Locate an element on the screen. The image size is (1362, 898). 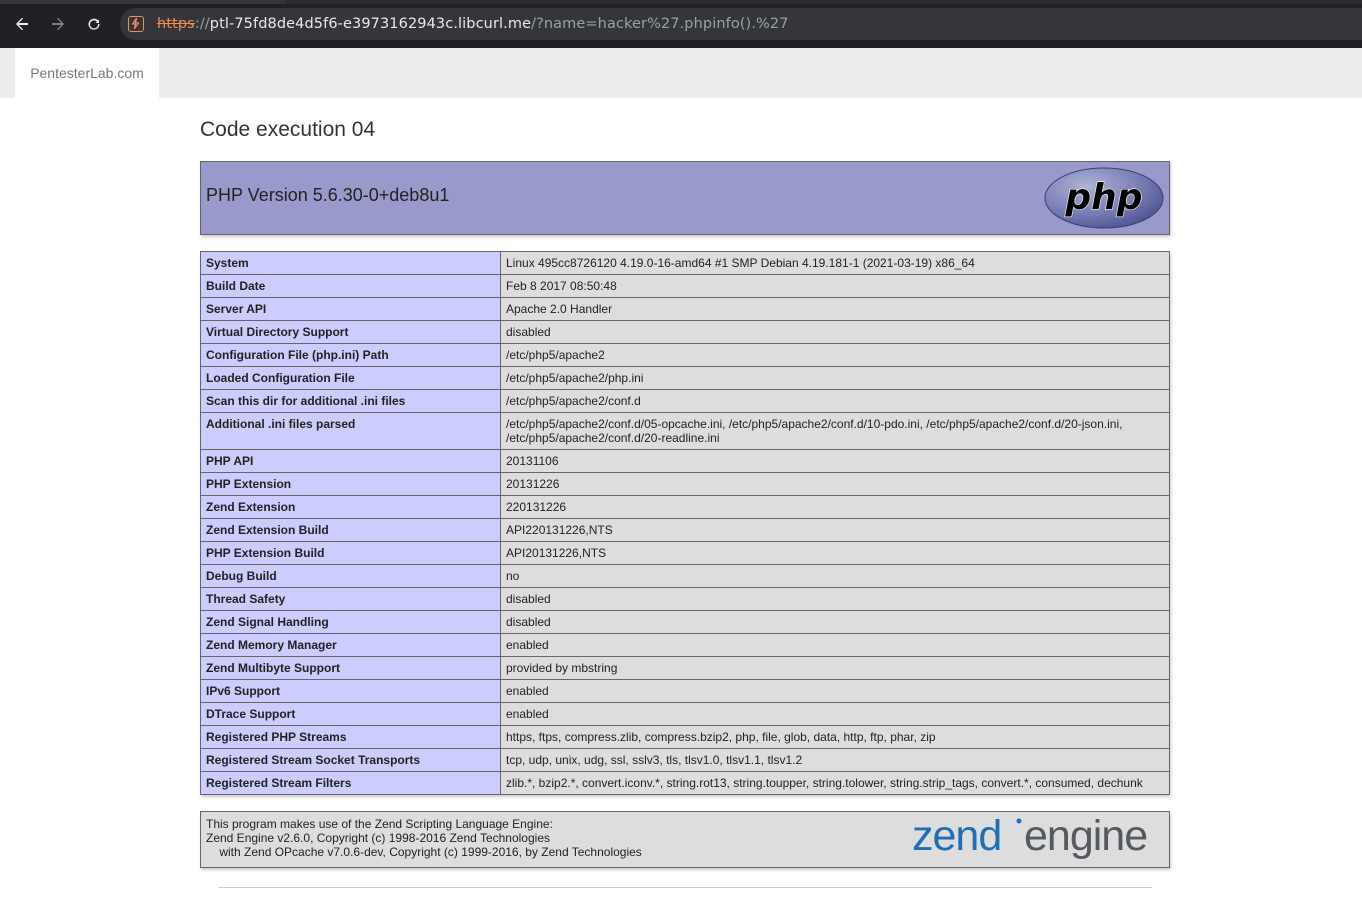
engine-logo-word: engine is located at coordinates (1085, 838).